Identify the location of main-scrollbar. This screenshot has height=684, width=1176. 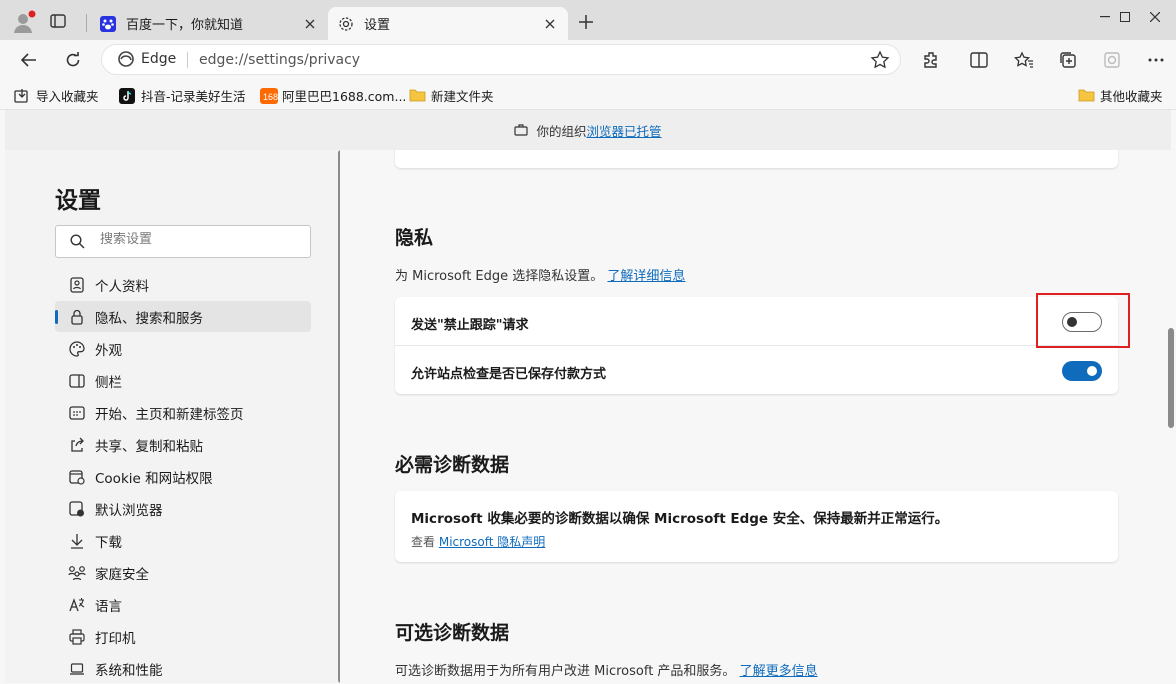
(1171, 378).